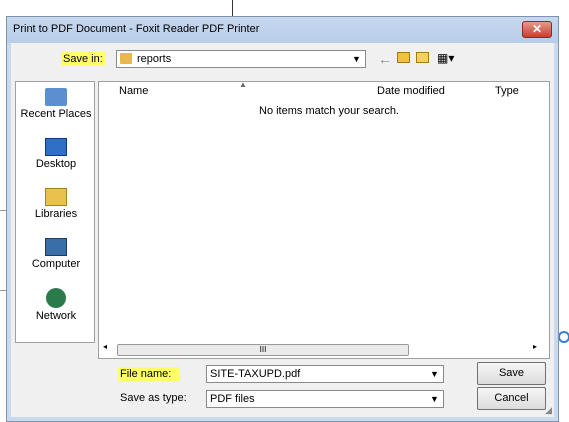 This screenshot has height=422, width=569. What do you see at coordinates (563, 337) in the screenshot?
I see `background-circle` at bounding box center [563, 337].